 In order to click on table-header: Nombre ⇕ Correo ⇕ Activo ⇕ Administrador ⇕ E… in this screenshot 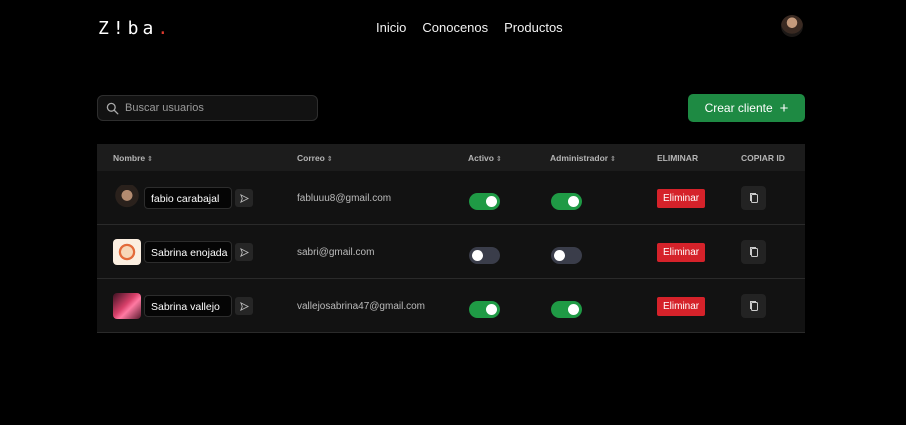, I will do `click(451, 157)`.